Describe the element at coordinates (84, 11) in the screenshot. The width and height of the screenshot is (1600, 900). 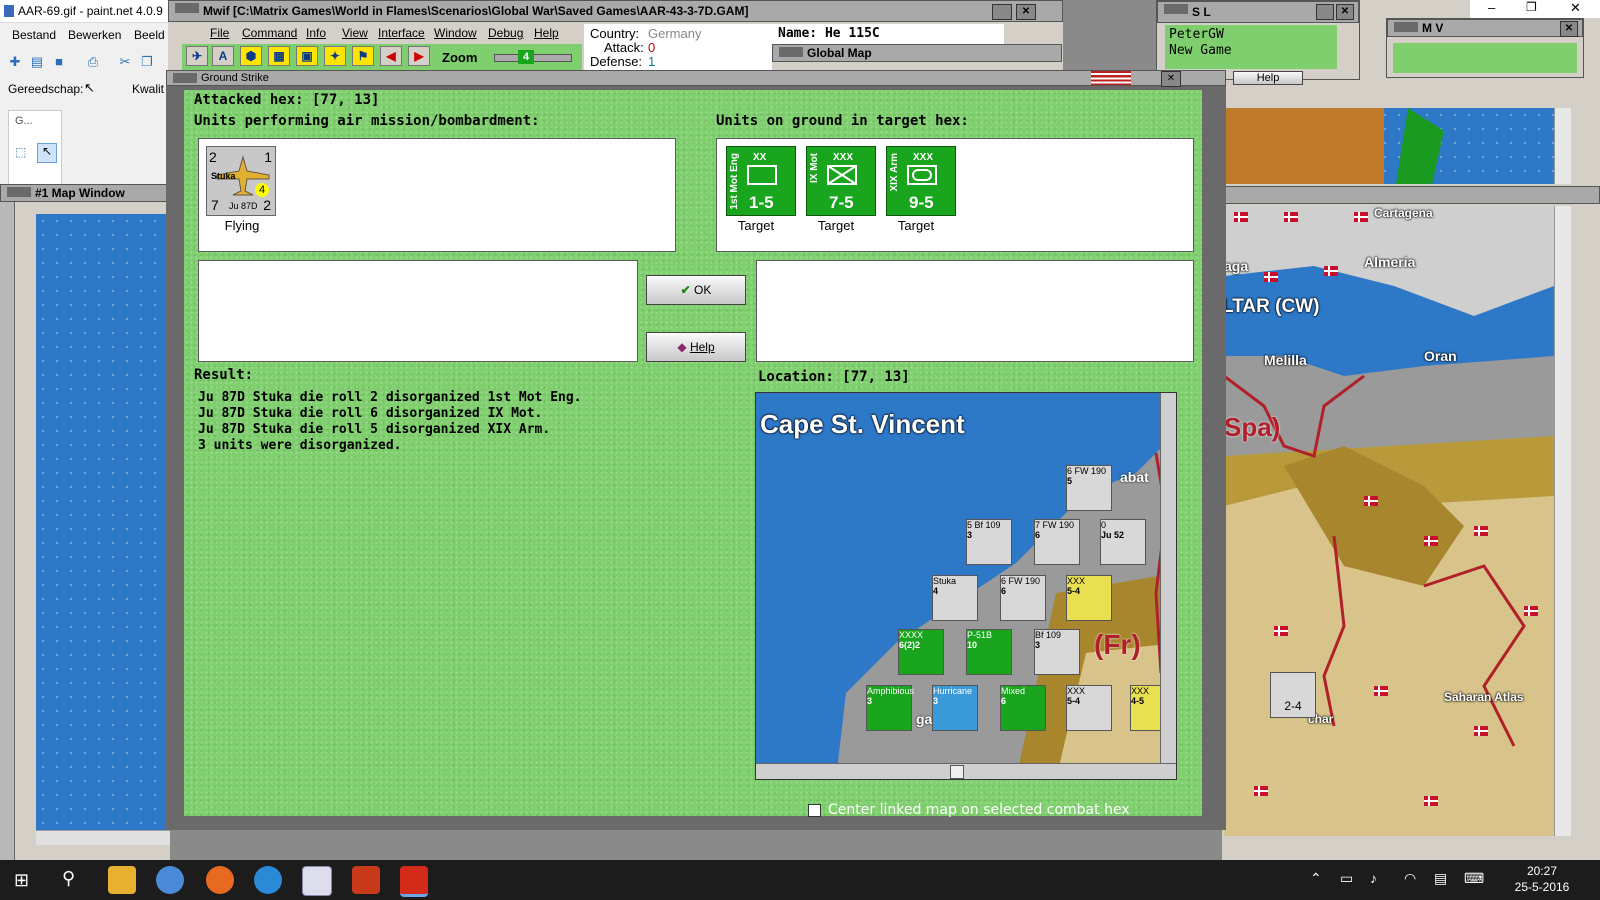
I see `paintnet-titlebar: AAR-69.gif - paint.net 4.0.9` at that location.